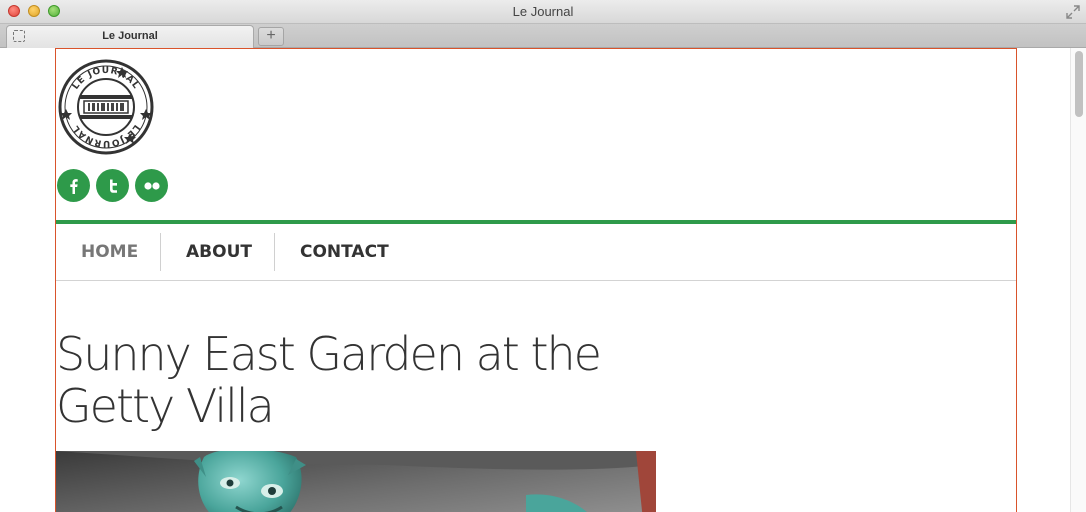 The height and width of the screenshot is (512, 1086). I want to click on tab-le-journal: Le Journal, so click(130, 36).